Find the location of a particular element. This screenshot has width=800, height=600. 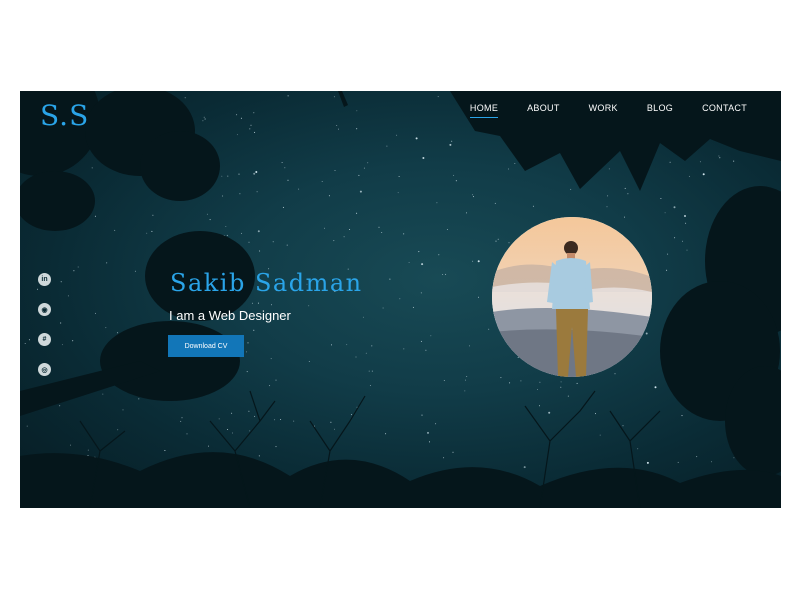

site-logo: S.S is located at coordinates (64, 115).